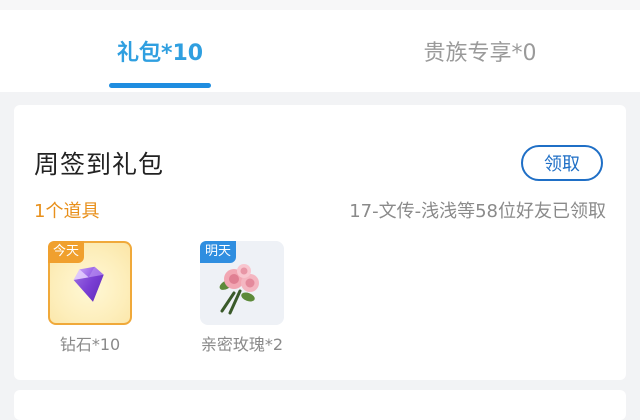 The width and height of the screenshot is (640, 420). What do you see at coordinates (66, 252) in the screenshot?
I see `today-badge: 今天` at bounding box center [66, 252].